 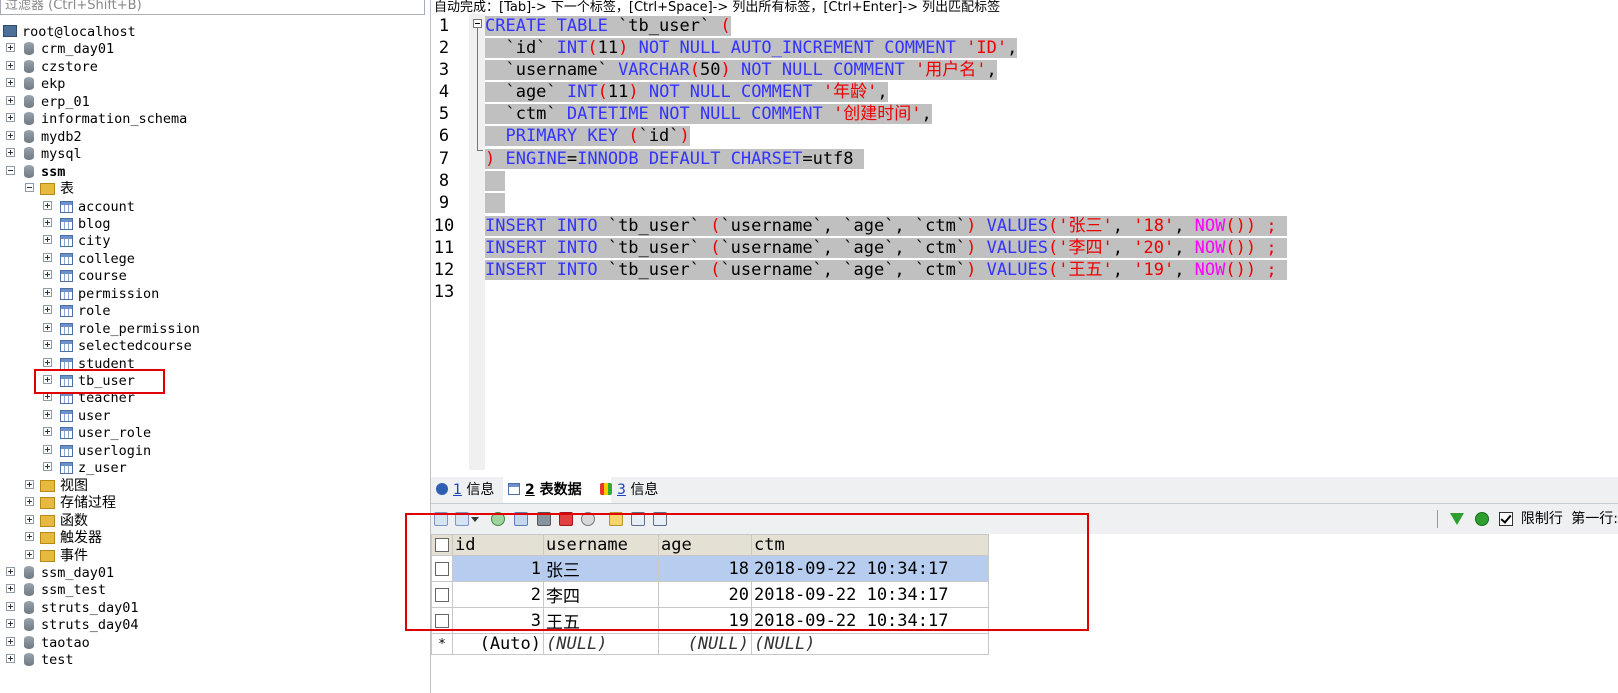 I want to click on tree-table-row: role_permission, so click(x=212, y=329).